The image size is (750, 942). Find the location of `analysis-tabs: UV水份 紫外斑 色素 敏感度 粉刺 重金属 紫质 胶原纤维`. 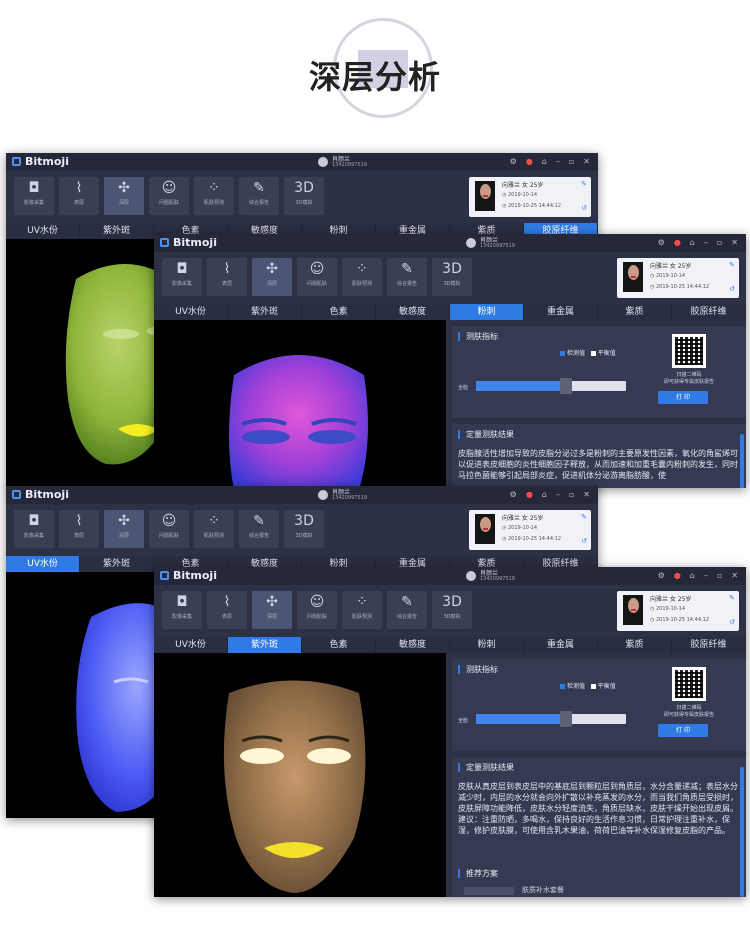

analysis-tabs: UV水份 紫外斑 色素 敏感度 粉刺 重金属 紫质 胶原纤维 is located at coordinates (450, 312).